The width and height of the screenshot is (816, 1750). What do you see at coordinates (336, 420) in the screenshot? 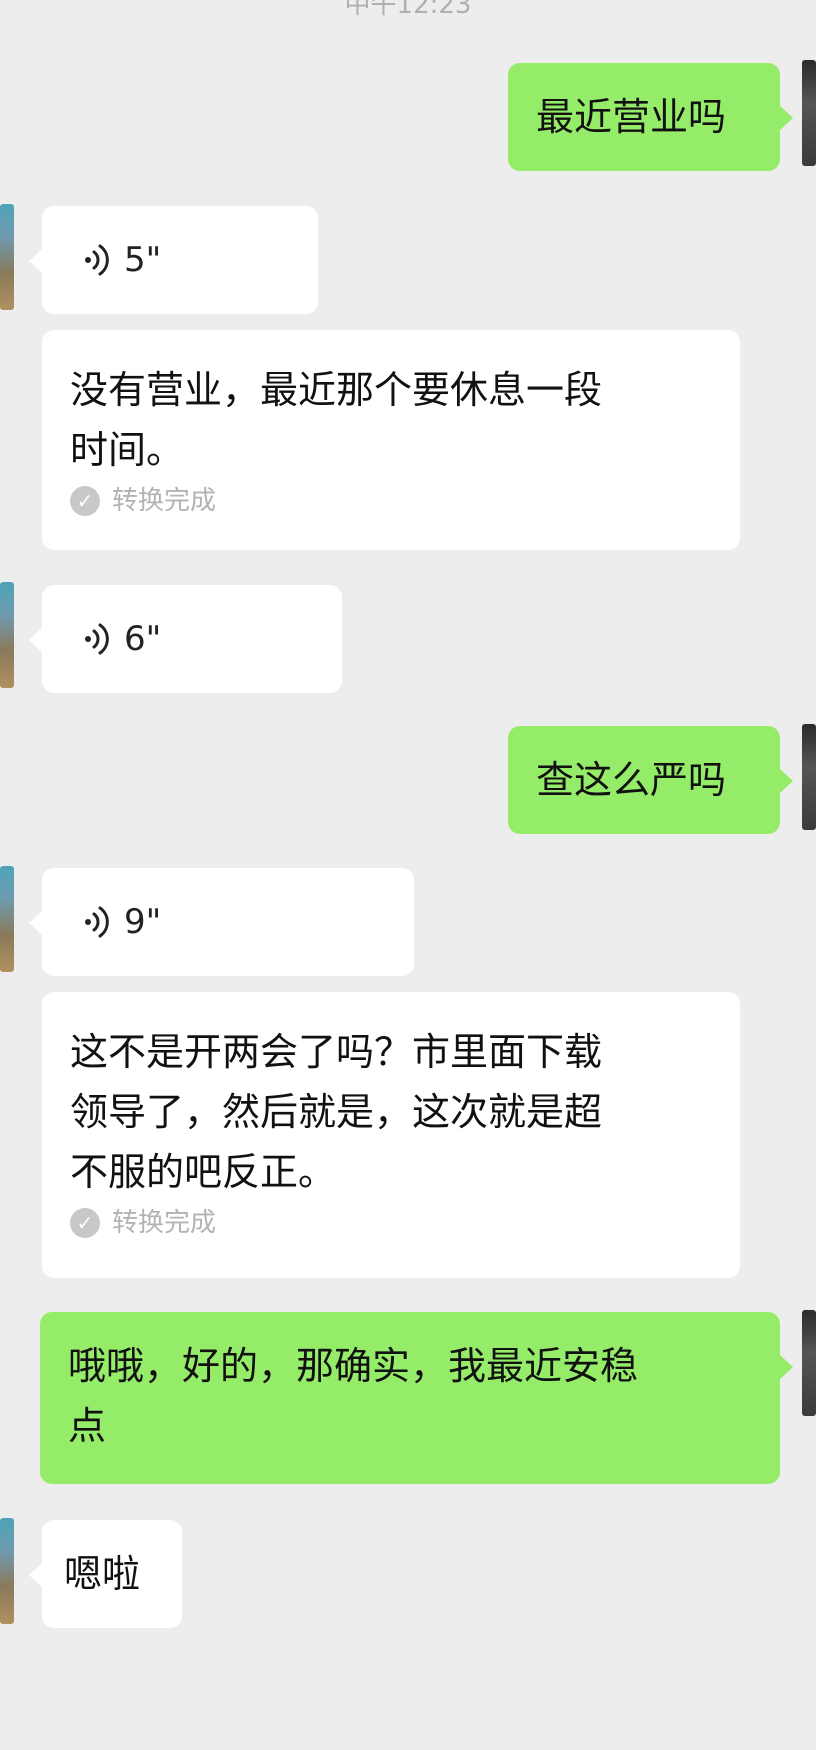
I see `transcript-text: 没有营业，最近那个要休息一段 时间。` at bounding box center [336, 420].